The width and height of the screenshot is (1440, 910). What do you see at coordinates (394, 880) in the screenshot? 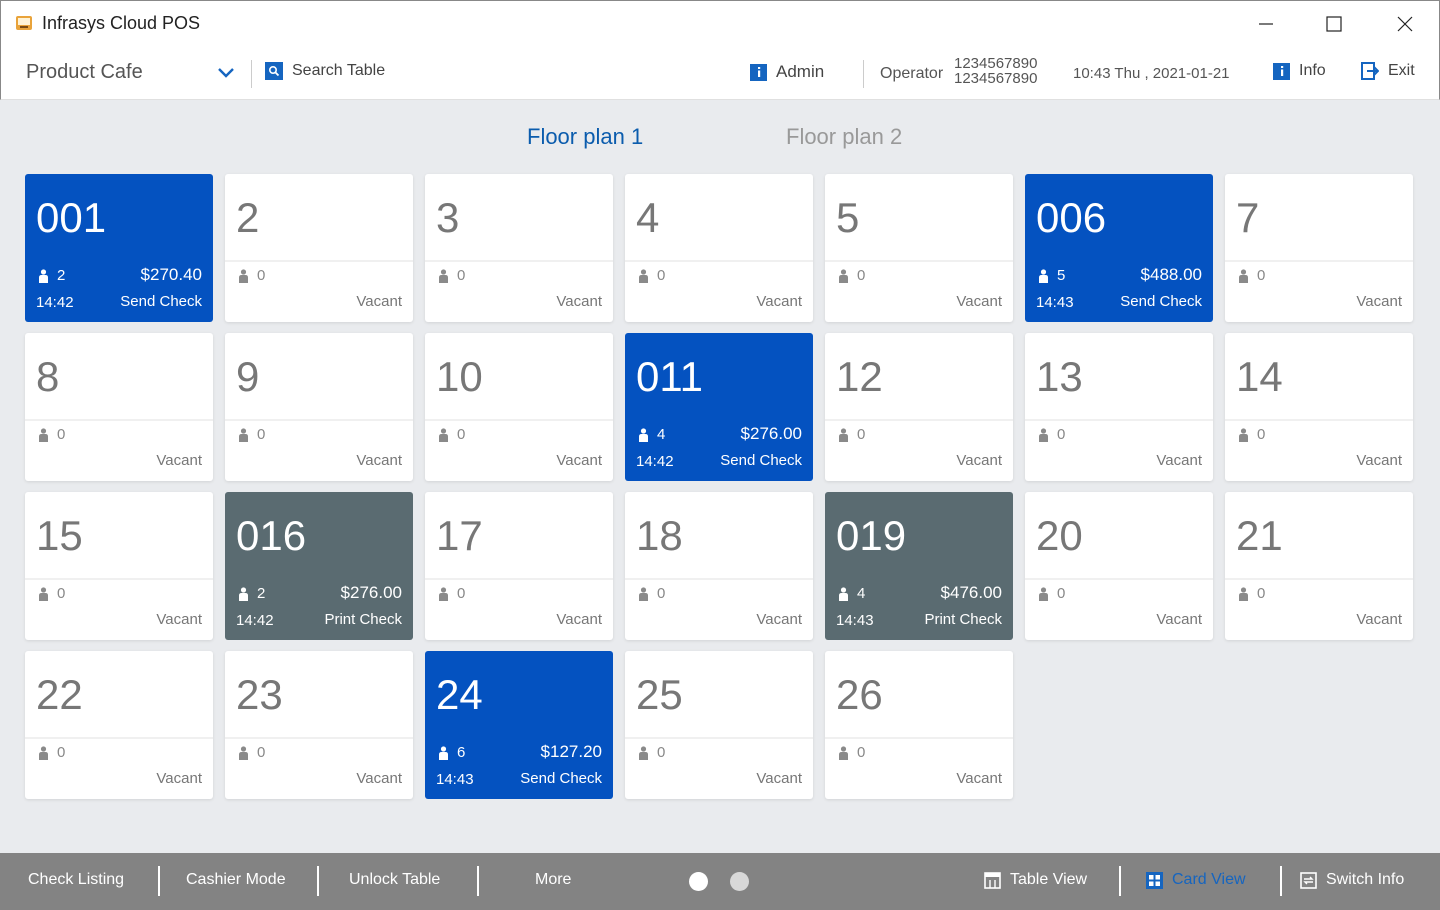
I see `unlock-table-button: Unlock Table` at bounding box center [394, 880].